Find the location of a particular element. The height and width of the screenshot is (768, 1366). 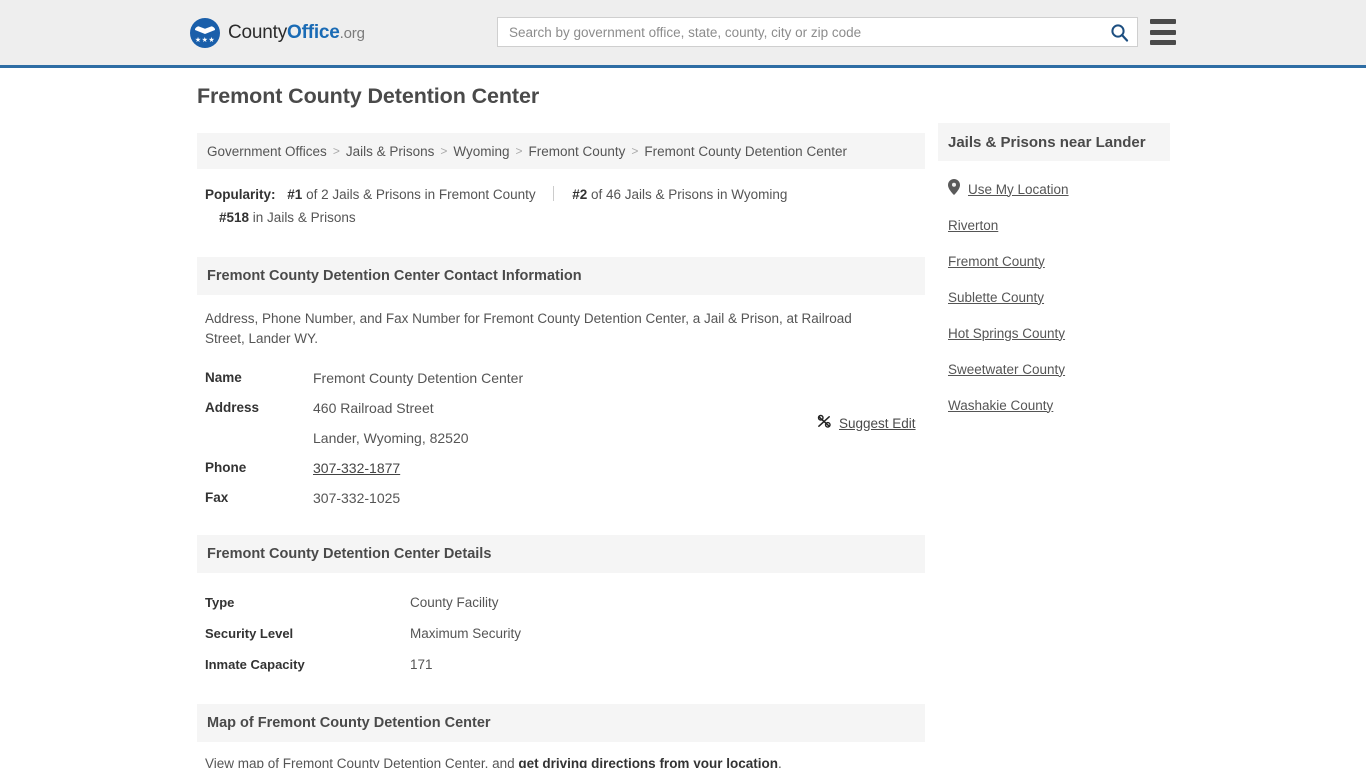

sidebar-item-sweetwater-county: Sweetwater County is located at coordinates (1054, 369).